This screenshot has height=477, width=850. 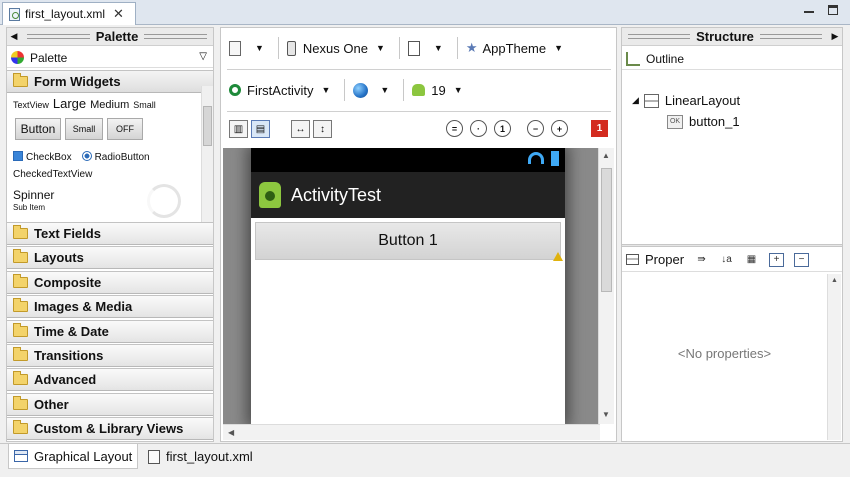 I want to click on category-composite: Composite, so click(x=110, y=282).